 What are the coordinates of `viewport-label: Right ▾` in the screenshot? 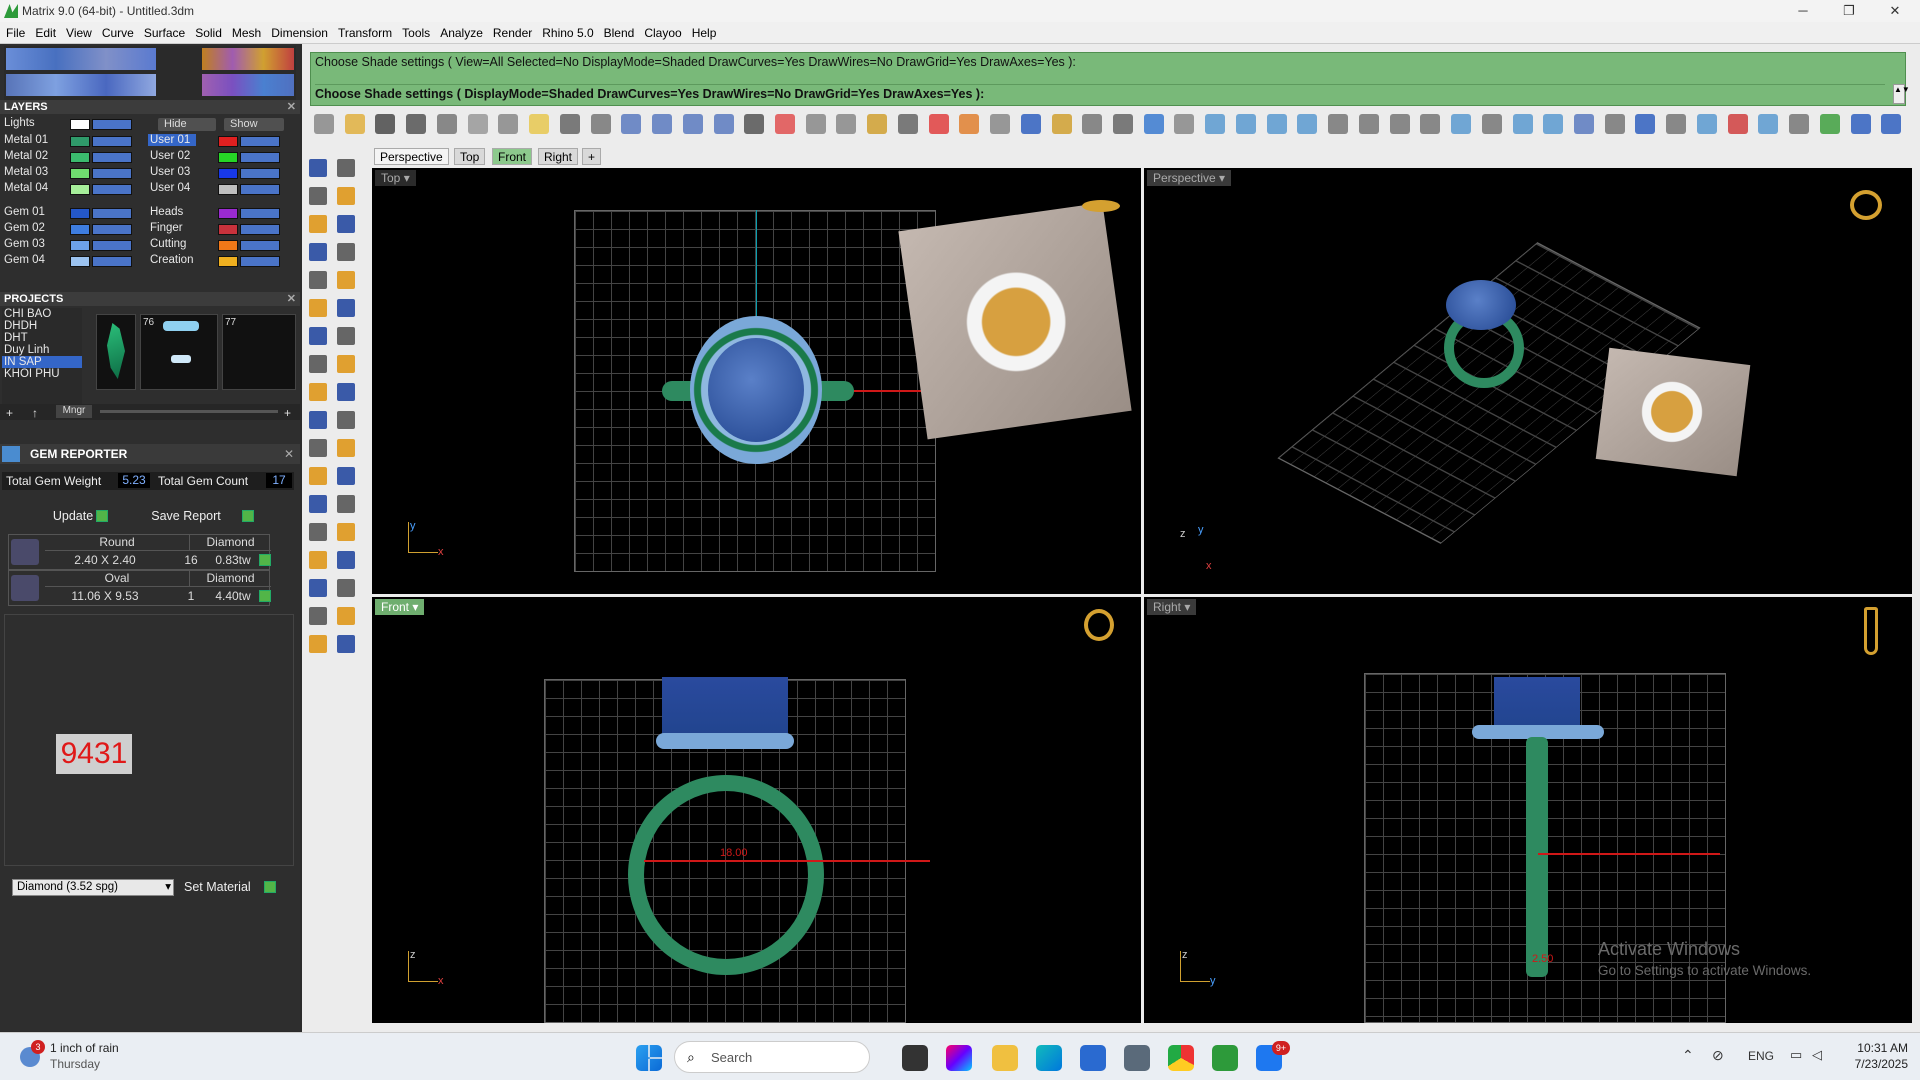 It's located at (1172, 607).